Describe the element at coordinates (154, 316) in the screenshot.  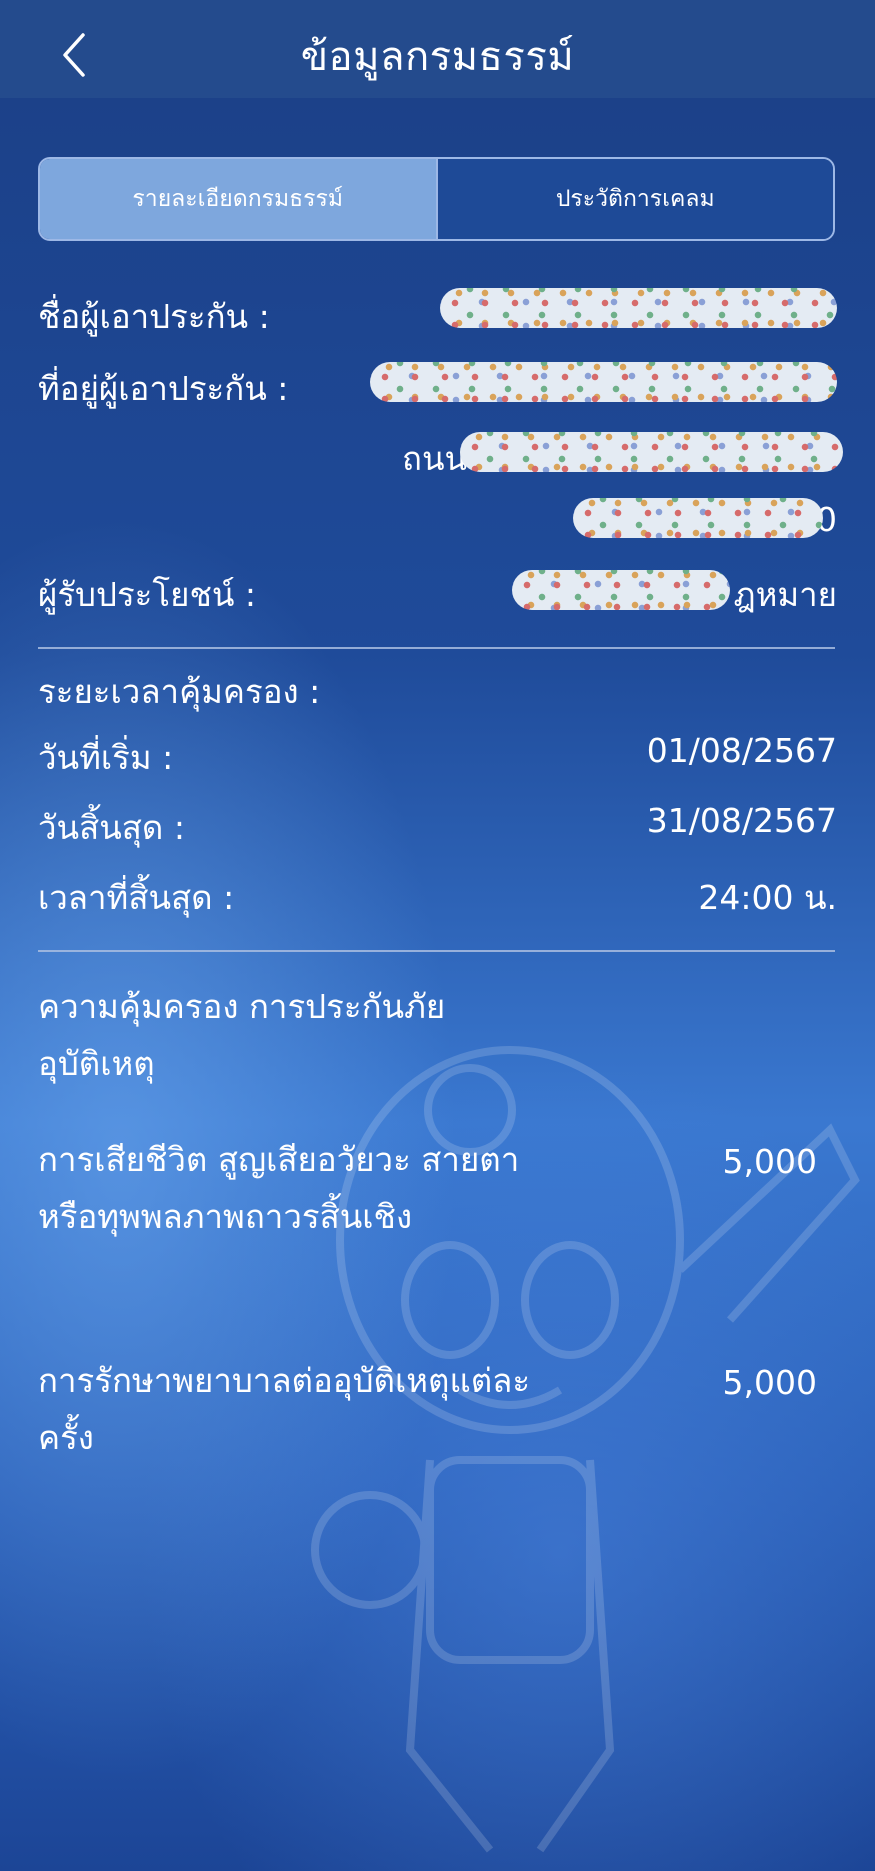
I see `insured-name-label: ชื่อผู้เอาประกัน :` at that location.